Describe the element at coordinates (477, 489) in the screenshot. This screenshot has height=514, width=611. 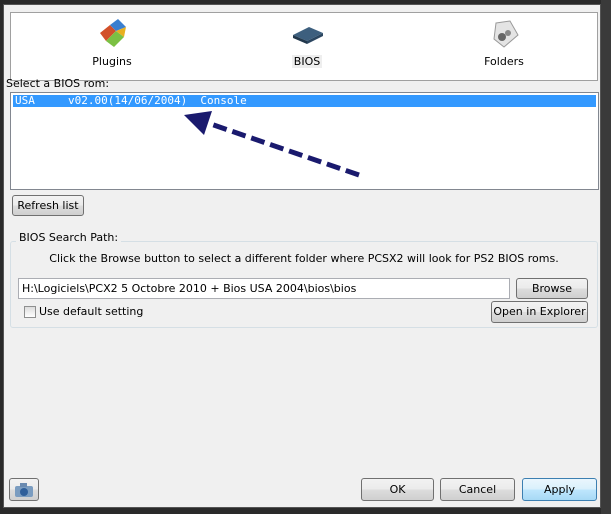
I see `cancel-button: Cancel` at that location.